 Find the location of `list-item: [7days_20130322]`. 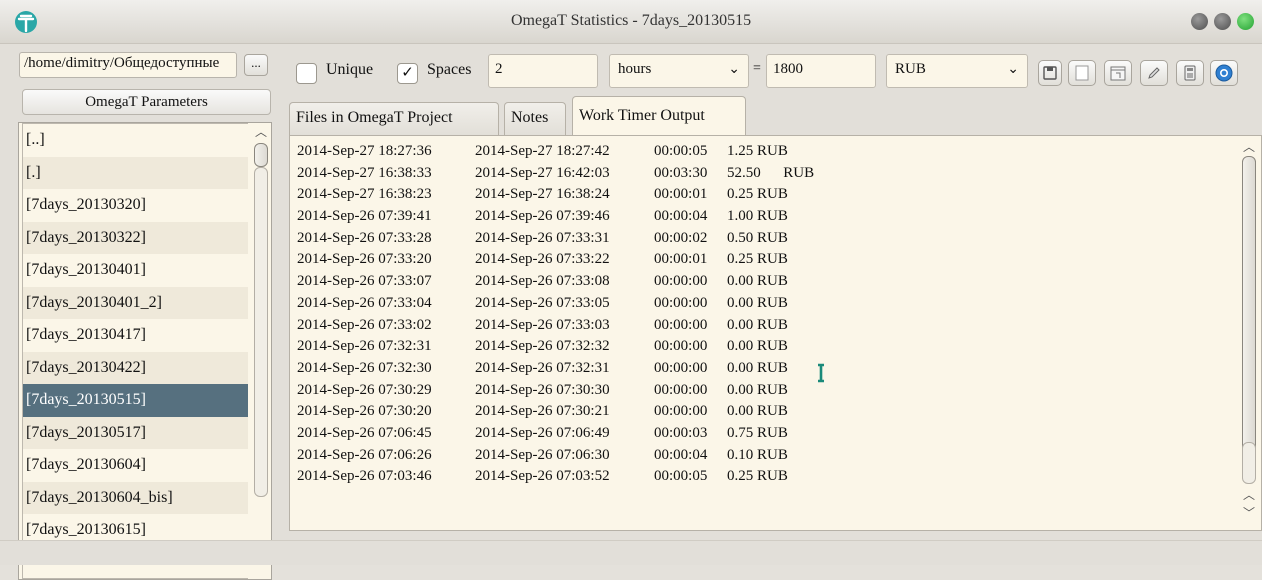

list-item: [7days_20130322] is located at coordinates (135, 237).